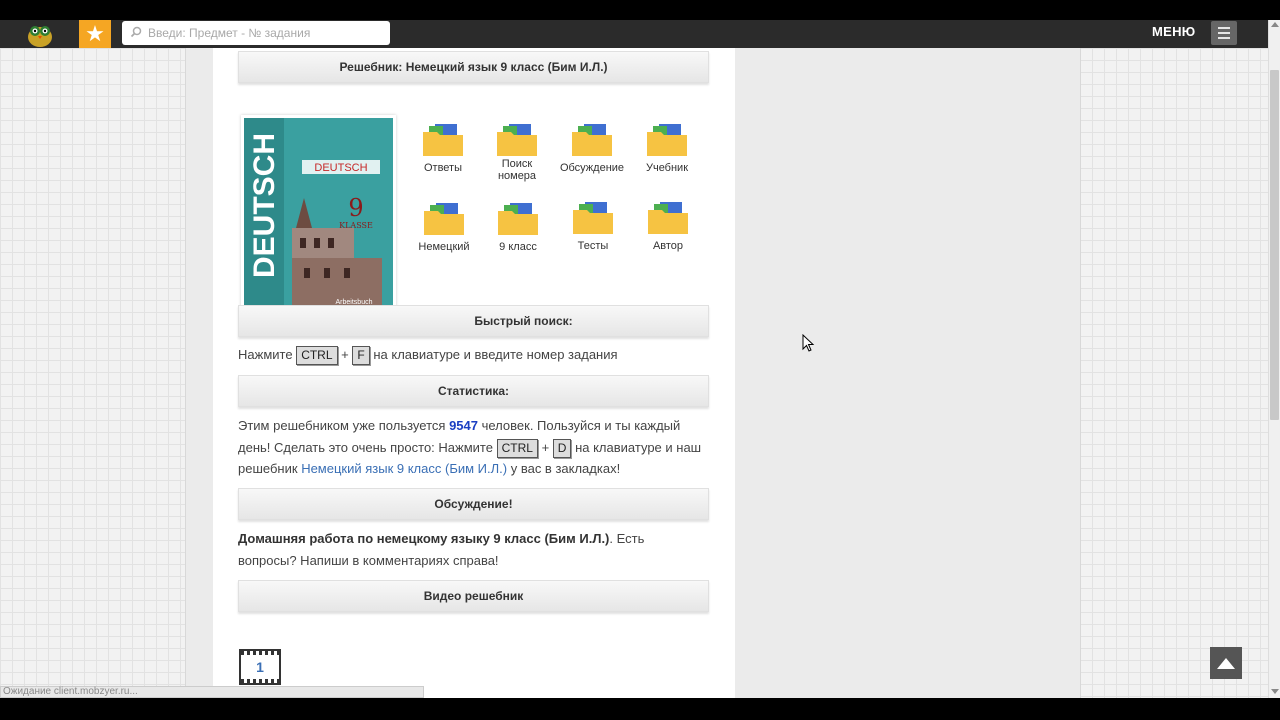 This screenshot has height=720, width=1280. Describe the element at coordinates (1174, 31) in the screenshot. I see `menu-label: МЕНЮ` at that location.